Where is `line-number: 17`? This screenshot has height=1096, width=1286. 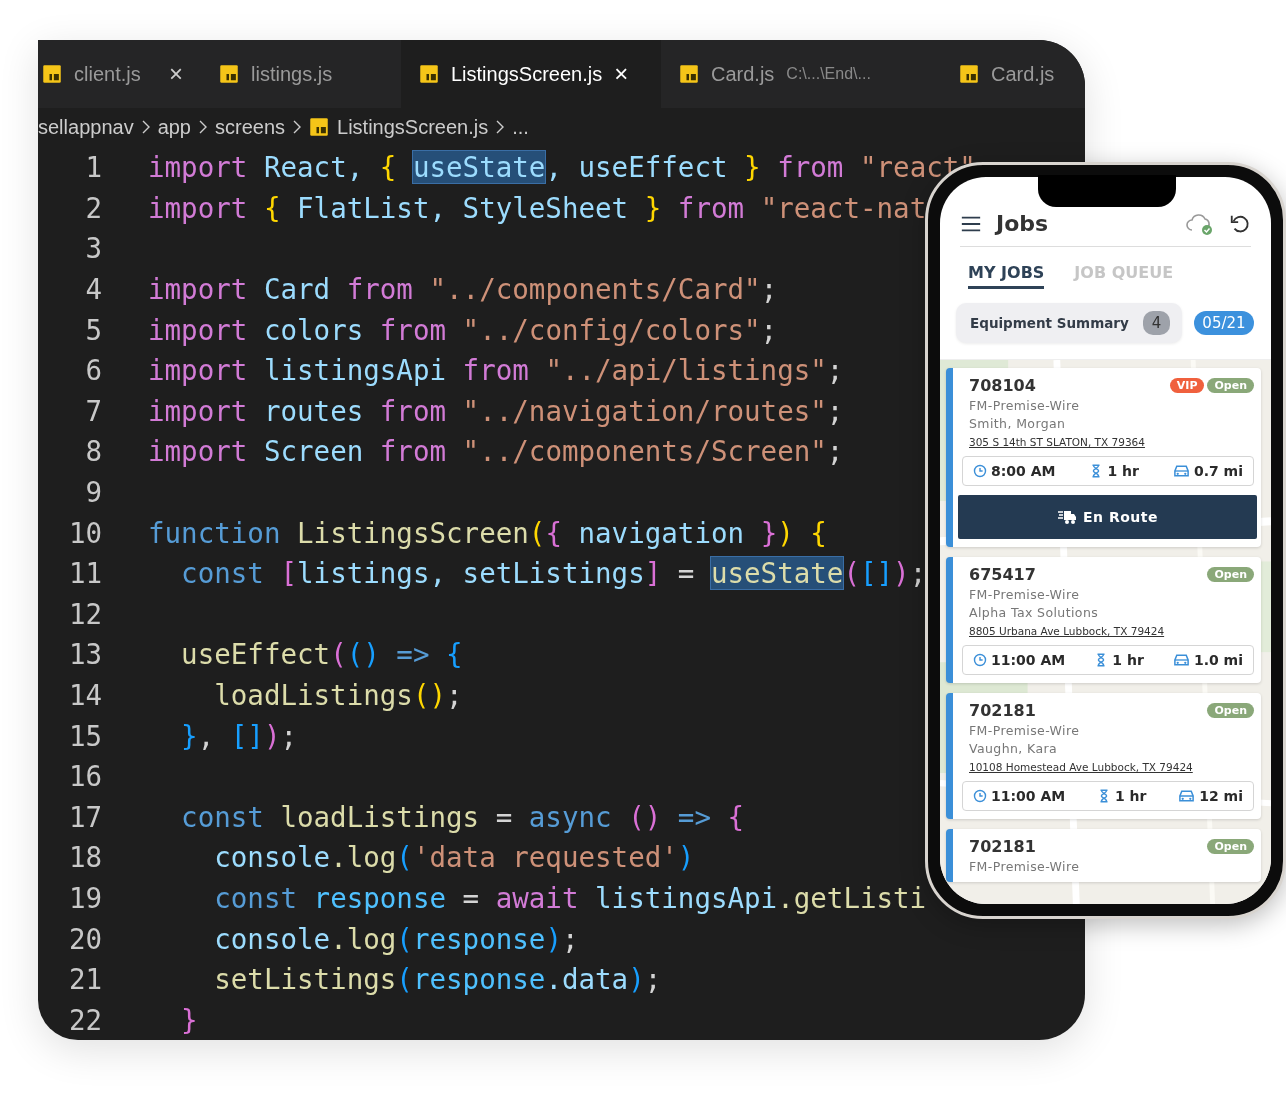
line-number: 17 is located at coordinates (84, 816).